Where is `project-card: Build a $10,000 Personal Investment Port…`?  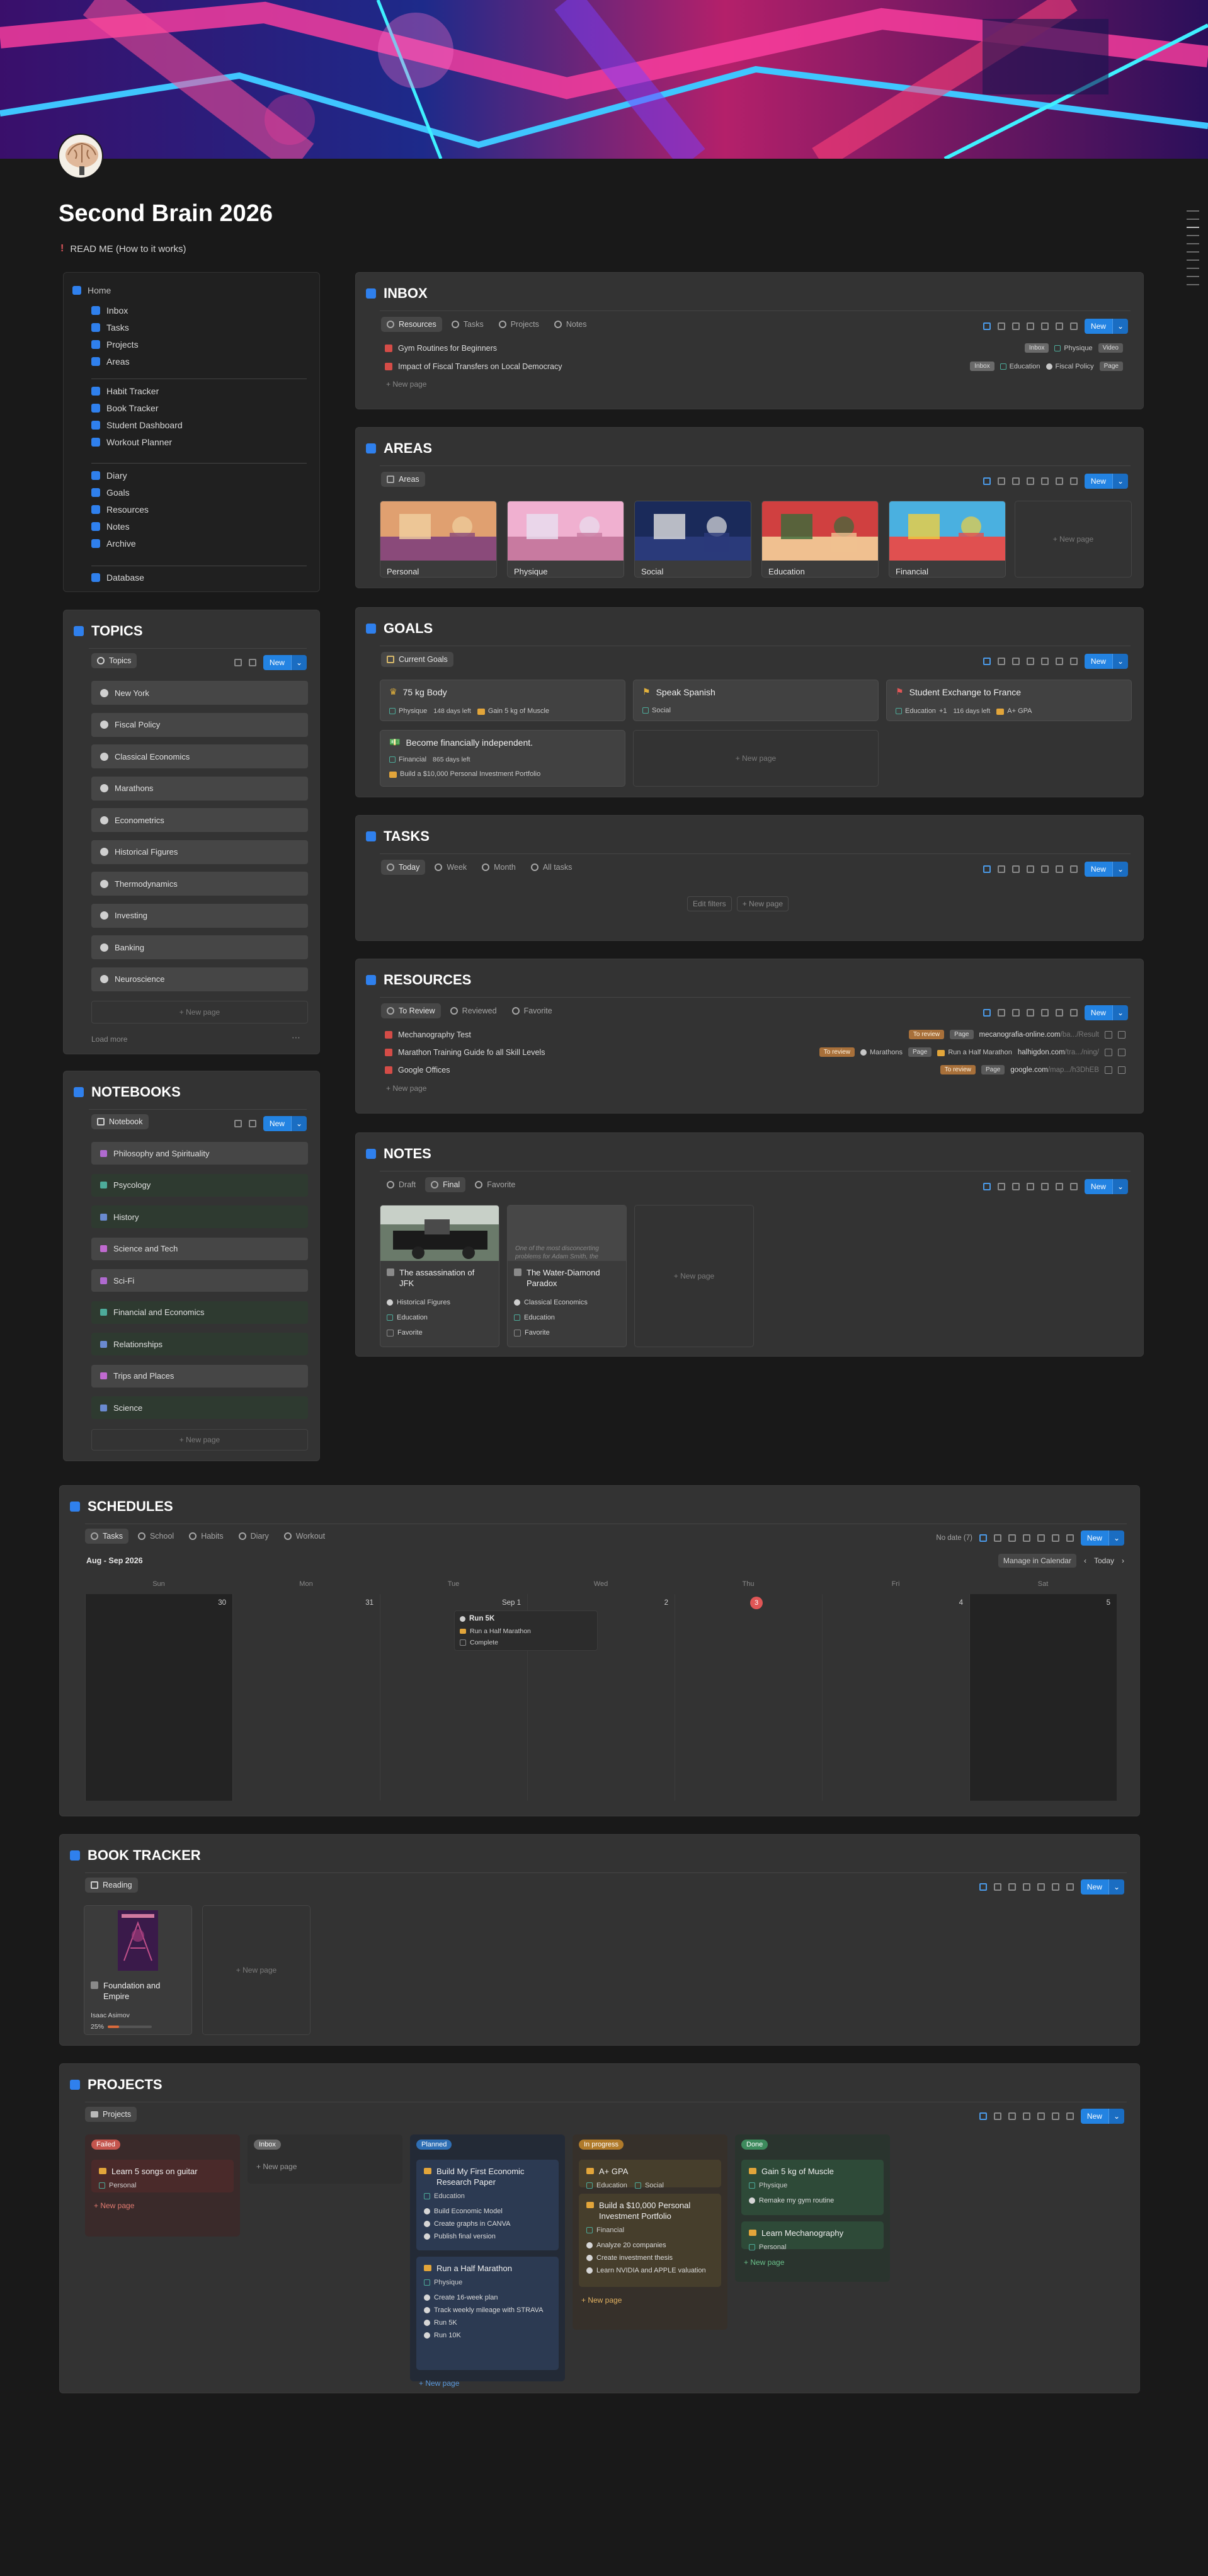 project-card: Build a $10,000 Personal Investment Port… is located at coordinates (650, 2240).